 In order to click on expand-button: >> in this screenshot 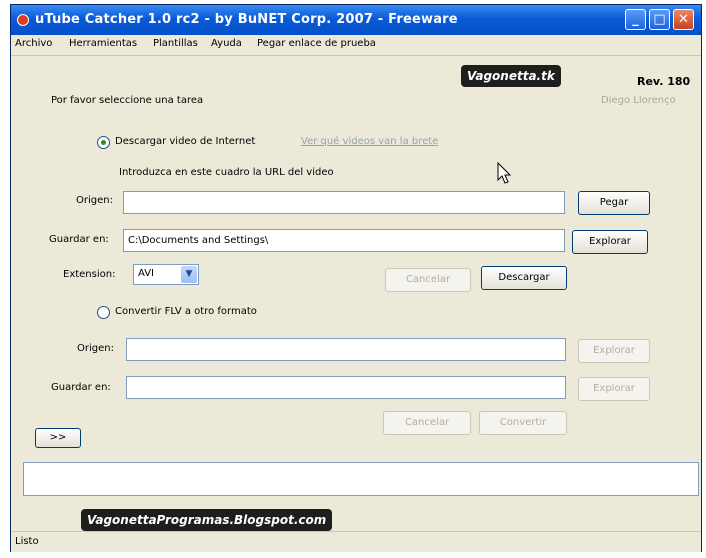, I will do `click(58, 438)`.